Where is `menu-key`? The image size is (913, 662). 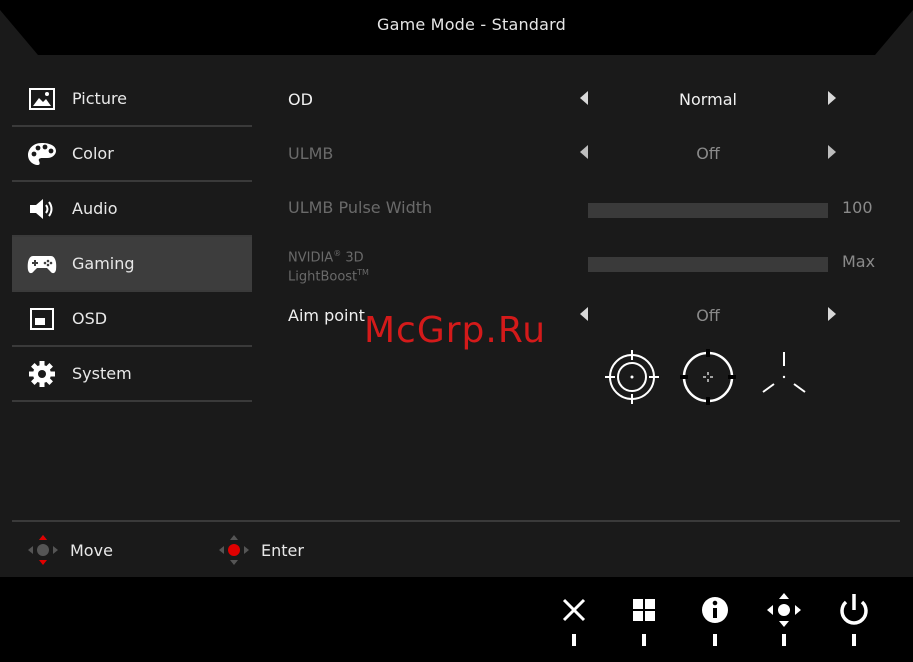
menu-key is located at coordinates (644, 620).